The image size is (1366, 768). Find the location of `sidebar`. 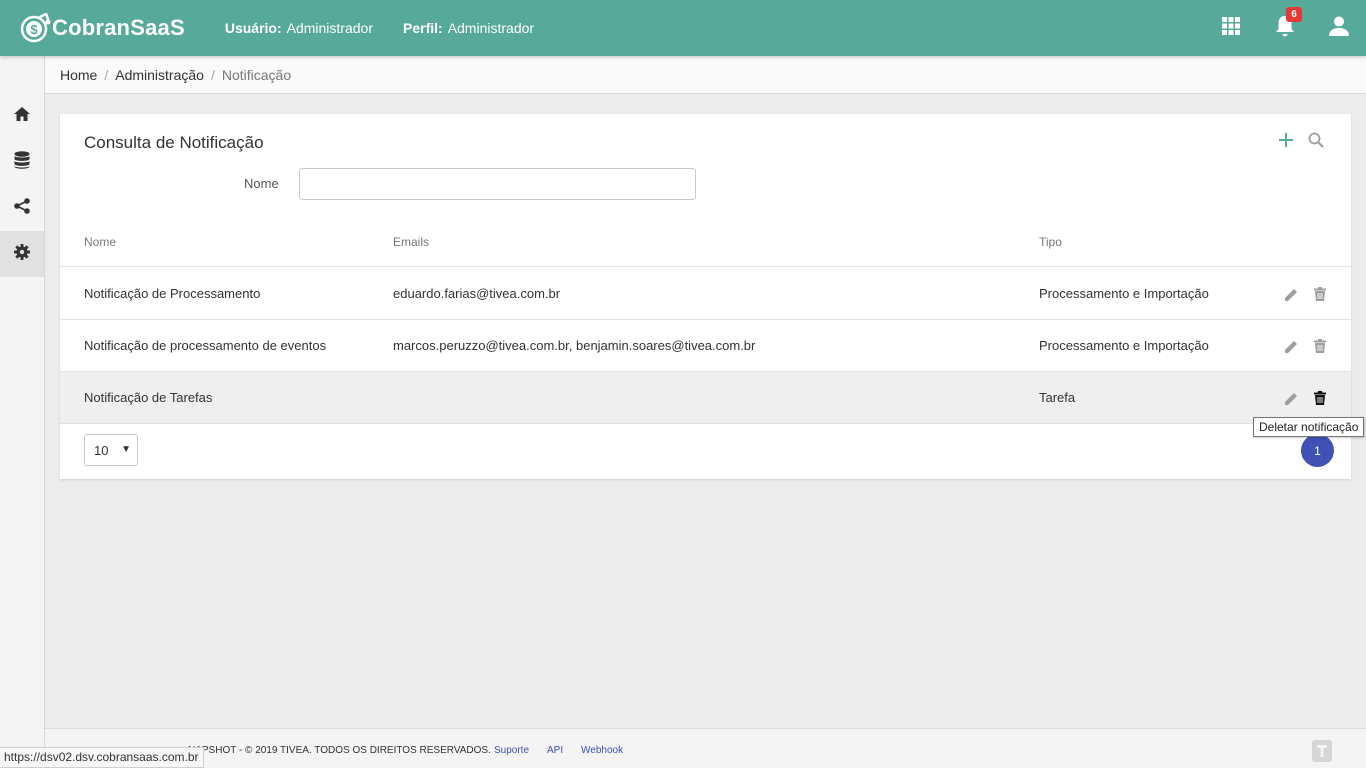

sidebar is located at coordinates (22, 412).